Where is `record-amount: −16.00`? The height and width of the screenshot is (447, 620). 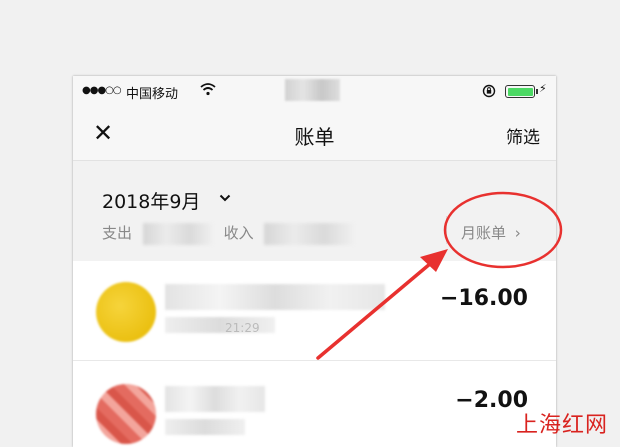
record-amount: −16.00 is located at coordinates (483, 298).